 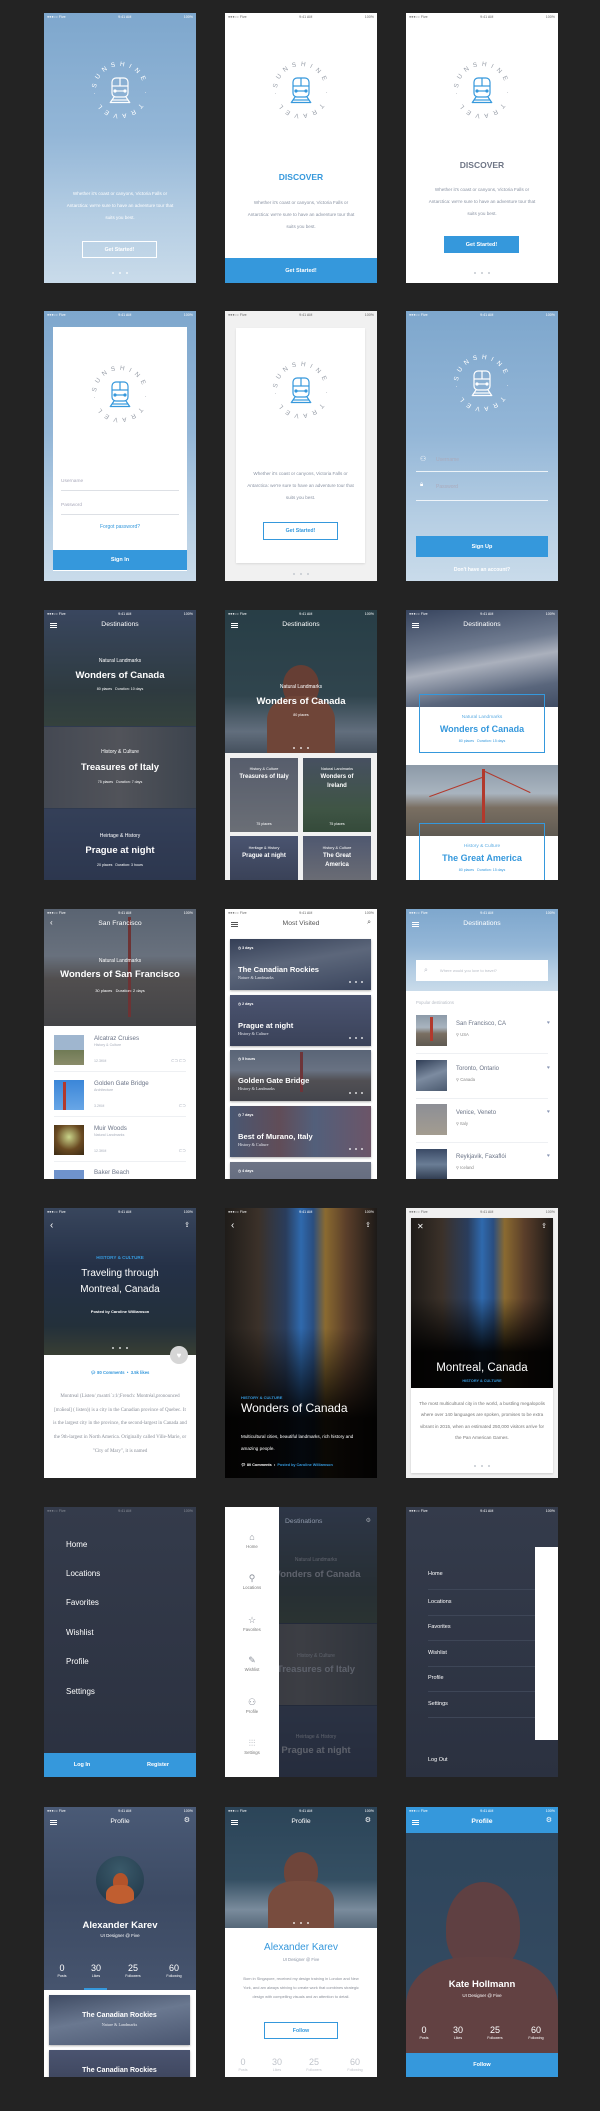 What do you see at coordinates (252, 1623) in the screenshot?
I see `sidebar-item-favorites: ☆ Favorites` at bounding box center [252, 1623].